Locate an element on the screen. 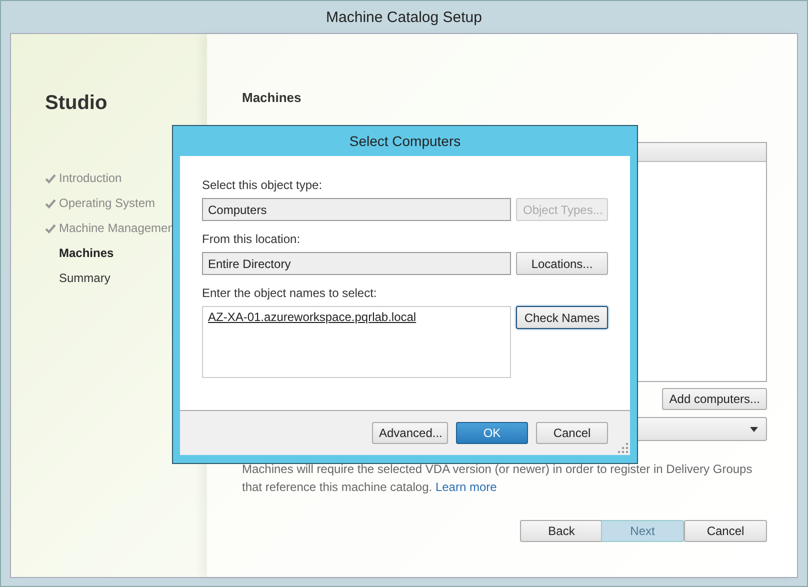 The height and width of the screenshot is (587, 808). caret-icon is located at coordinates (754, 429).